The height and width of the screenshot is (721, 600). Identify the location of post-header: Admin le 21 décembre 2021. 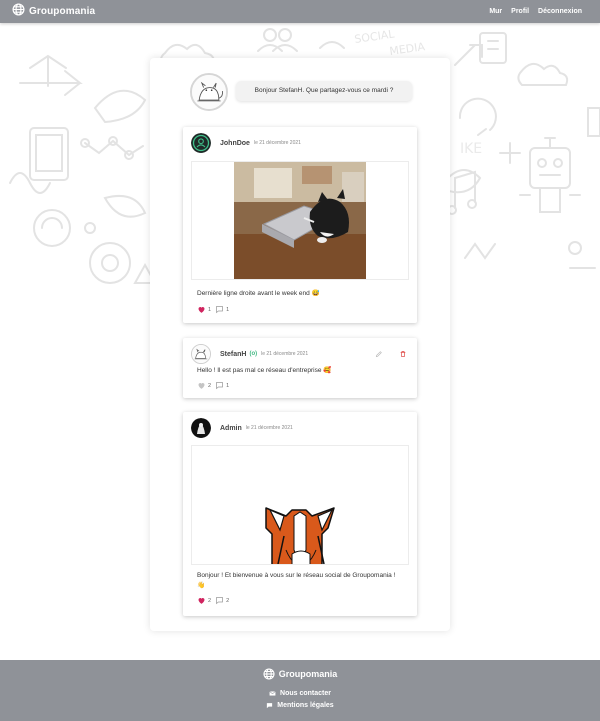
(242, 428).